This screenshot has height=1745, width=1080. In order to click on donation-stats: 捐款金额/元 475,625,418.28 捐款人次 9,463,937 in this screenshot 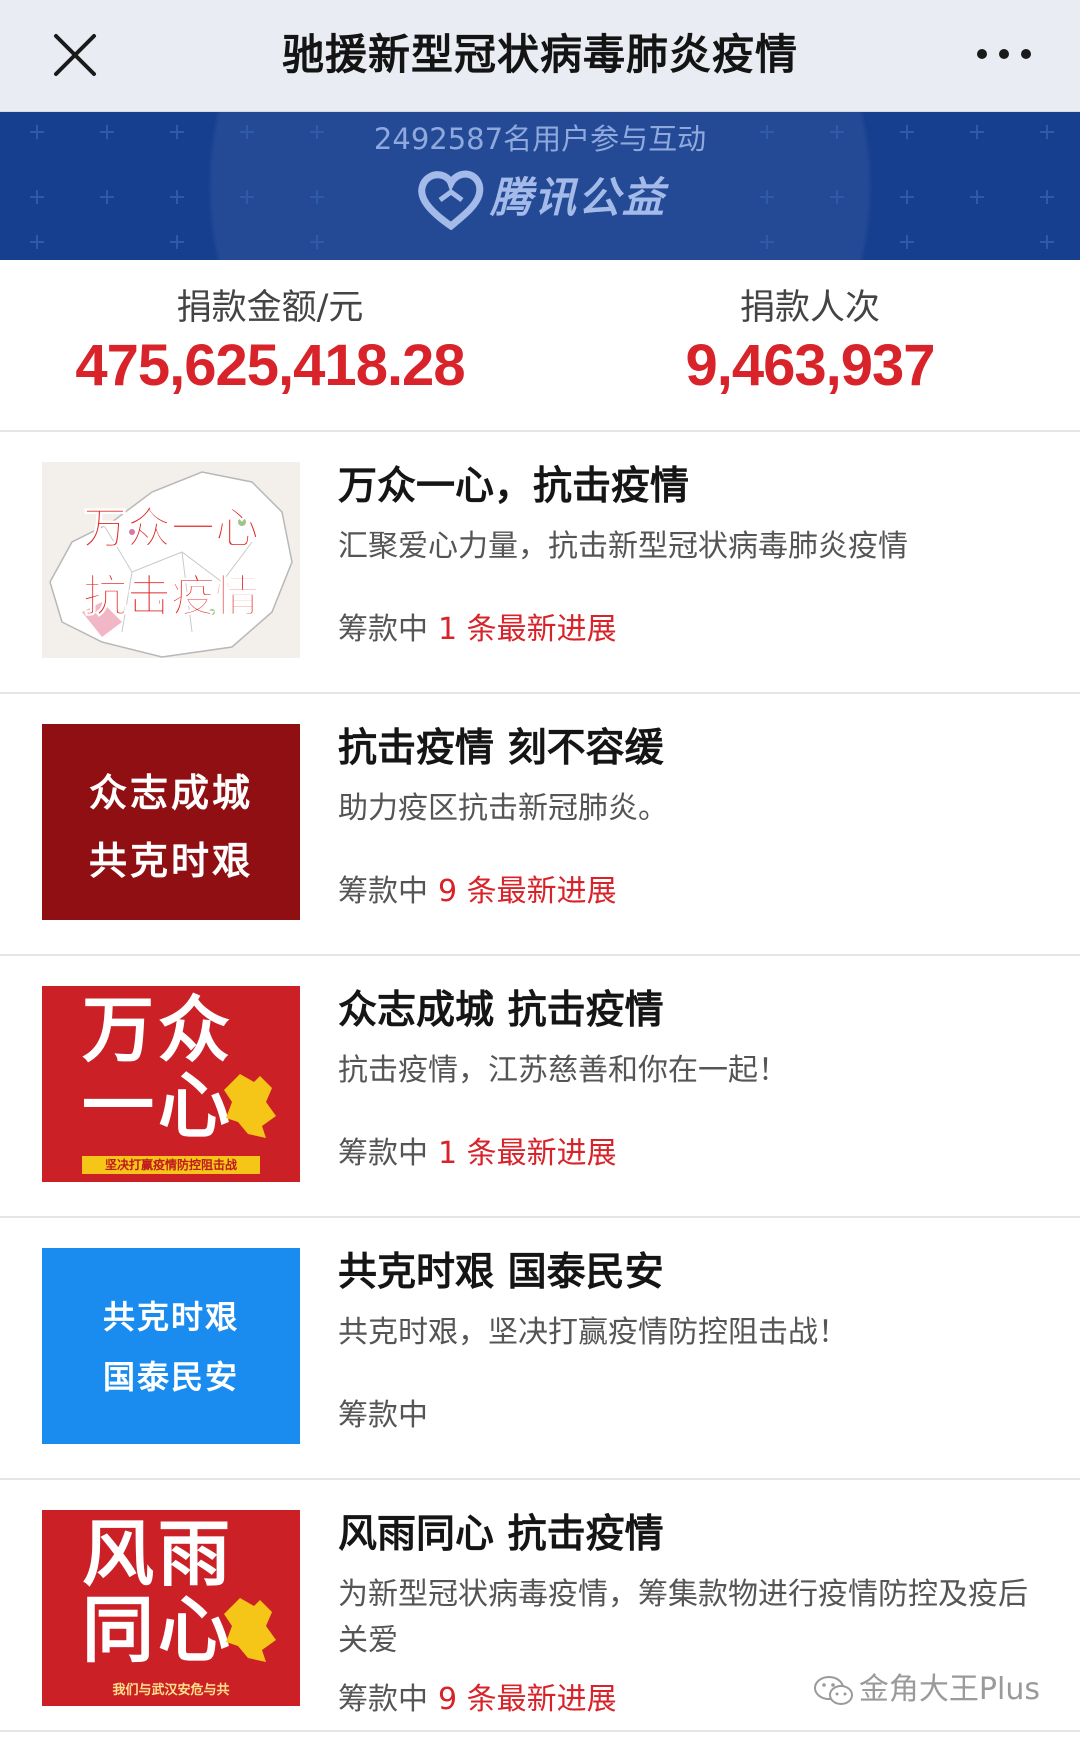, I will do `click(540, 346)`.